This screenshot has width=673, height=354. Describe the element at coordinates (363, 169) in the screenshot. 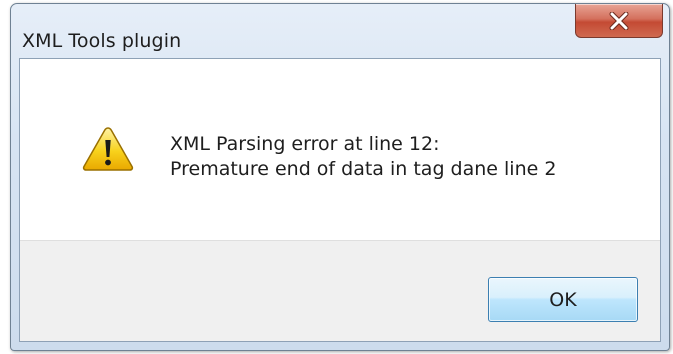

I see `message-line-2: Premature end of data in tag dane line 2` at that location.